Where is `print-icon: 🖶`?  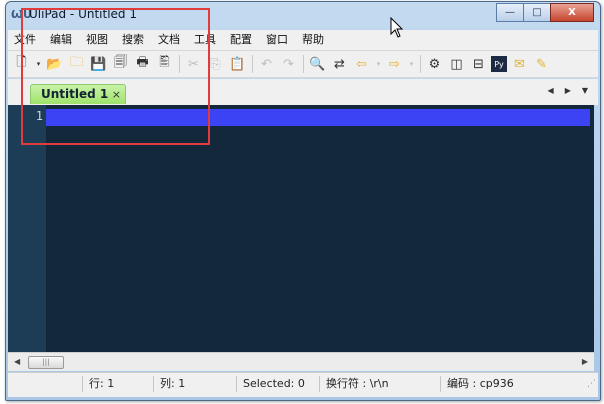 print-icon: 🖶 is located at coordinates (142, 64).